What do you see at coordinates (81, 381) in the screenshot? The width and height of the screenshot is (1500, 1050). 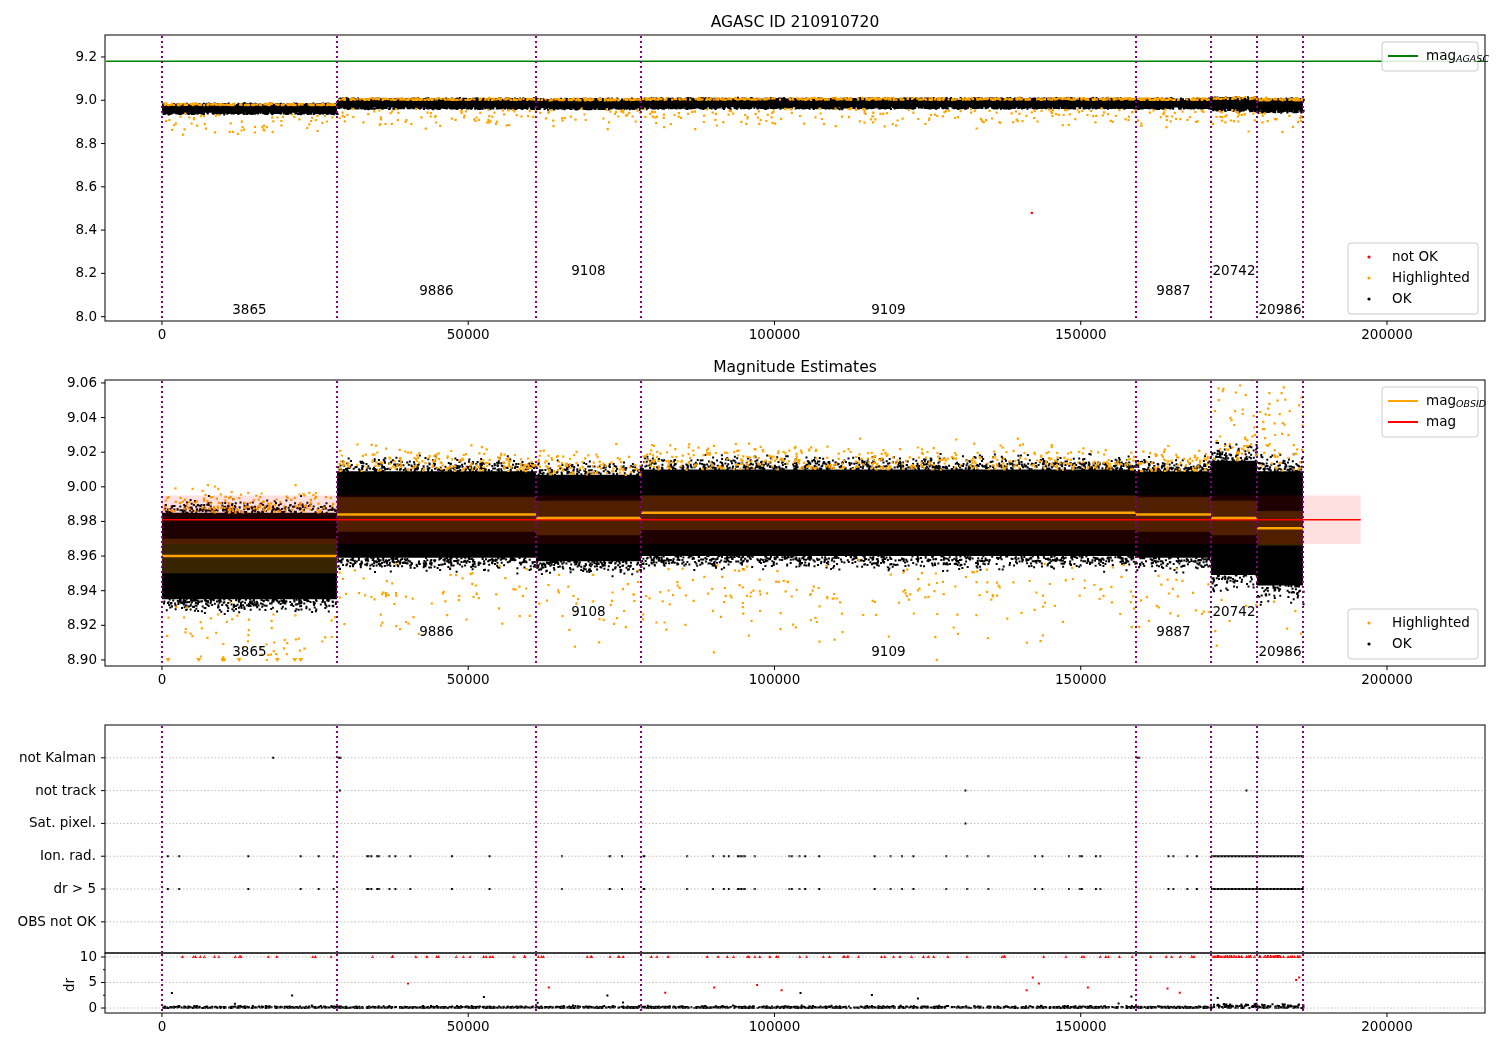 I see `tick-label: 9.06` at bounding box center [81, 381].